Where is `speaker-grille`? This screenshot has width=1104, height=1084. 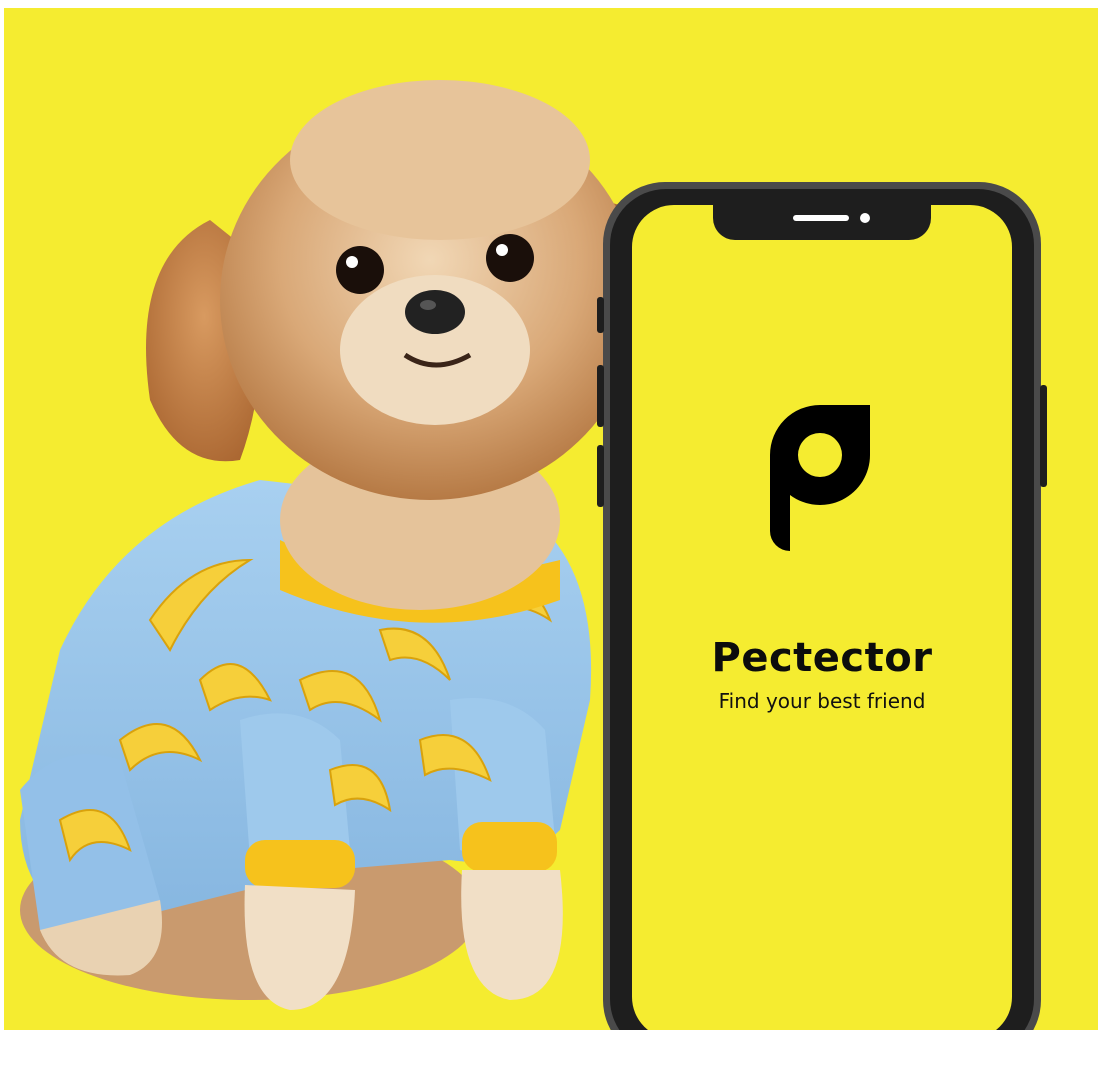 speaker-grille is located at coordinates (821, 218).